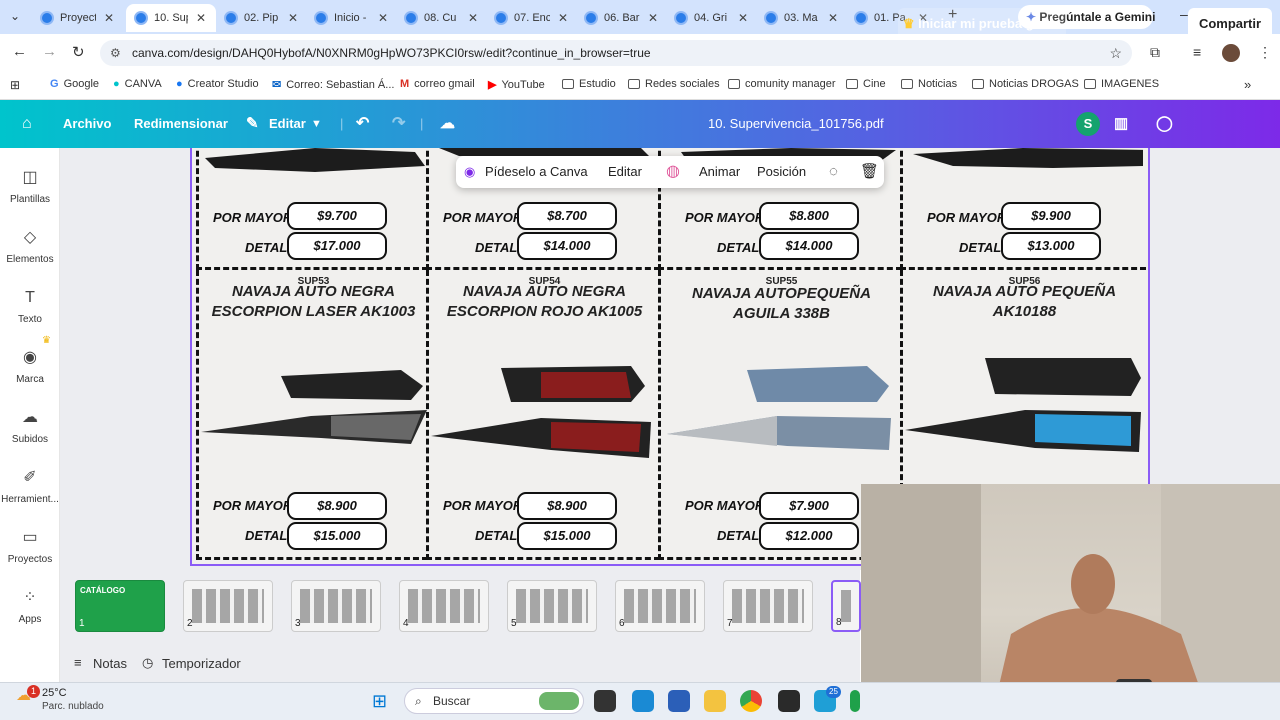 This screenshot has width=1280, height=720. What do you see at coordinates (30, 306) in the screenshot?
I see `sidebar-item-text: T Texto` at bounding box center [30, 306].